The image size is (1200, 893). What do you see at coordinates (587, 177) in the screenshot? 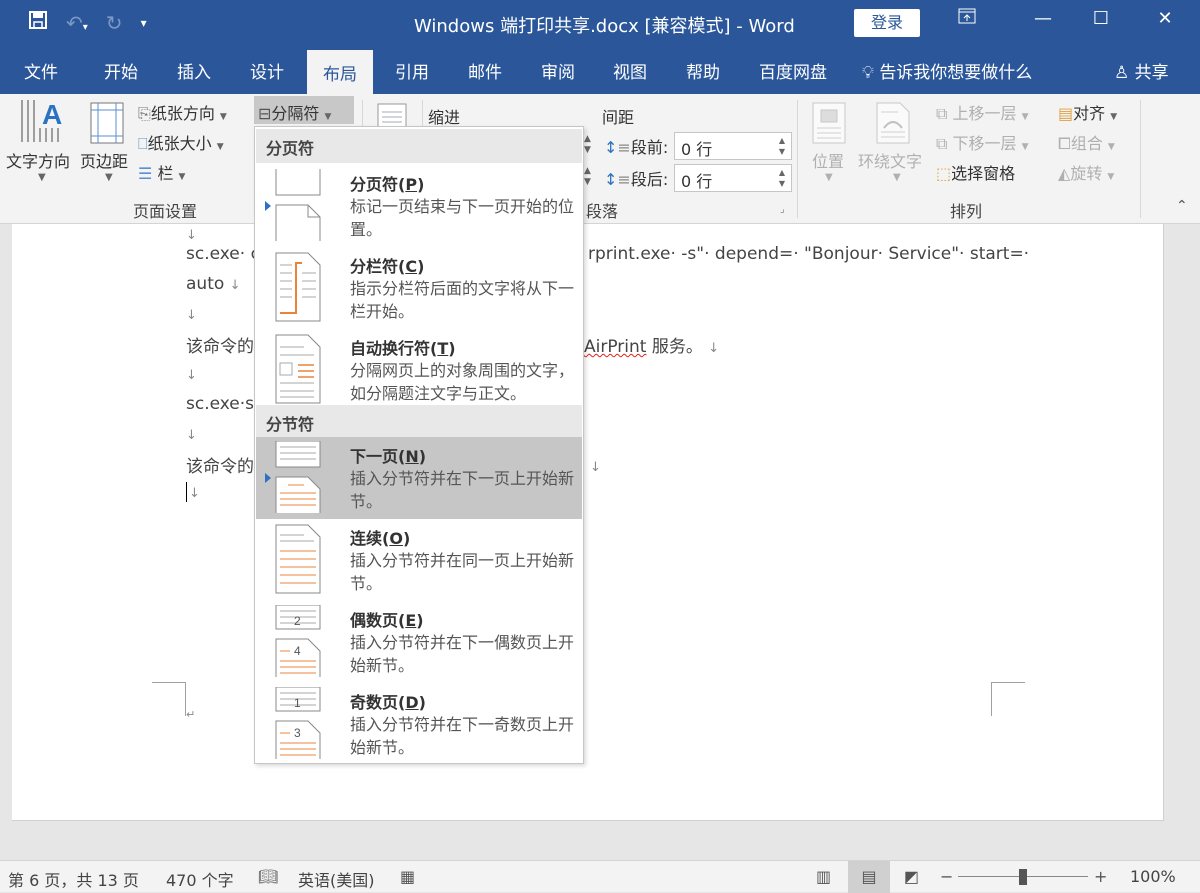
I see `indent-right-spinner-arrows: ▲ ▼` at bounding box center [587, 177].